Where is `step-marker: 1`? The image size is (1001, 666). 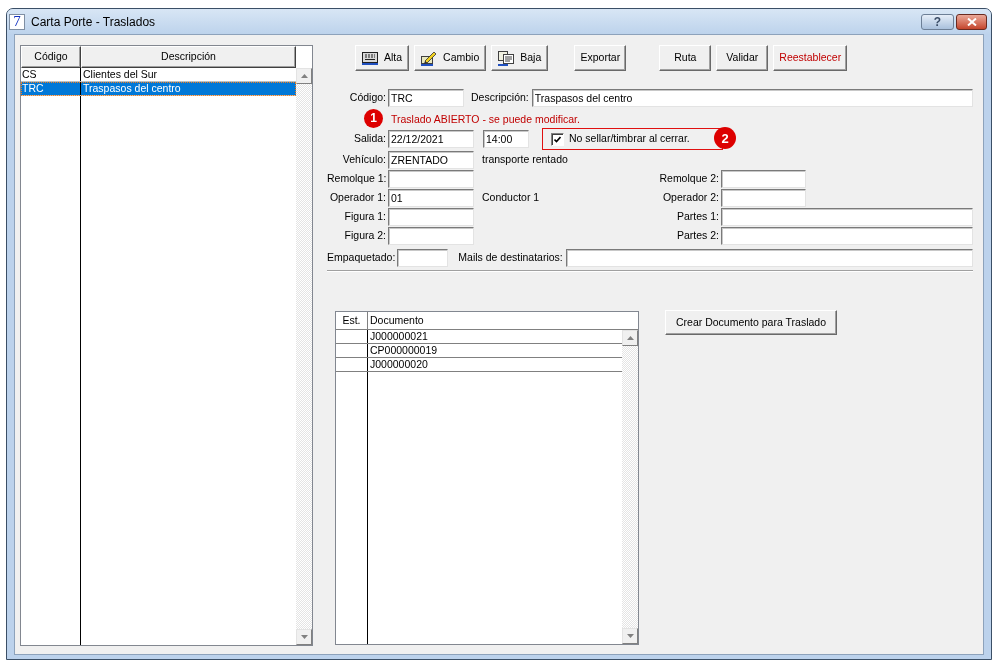 step-marker: 1 is located at coordinates (373, 118).